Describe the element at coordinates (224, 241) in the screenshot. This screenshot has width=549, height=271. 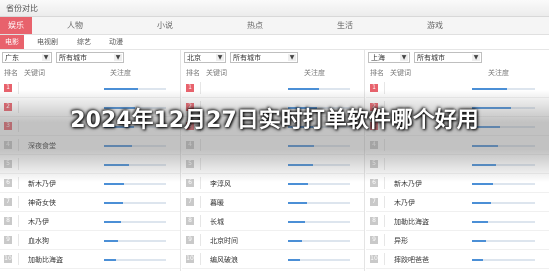
I see `keyword-link: 北京时间` at that location.